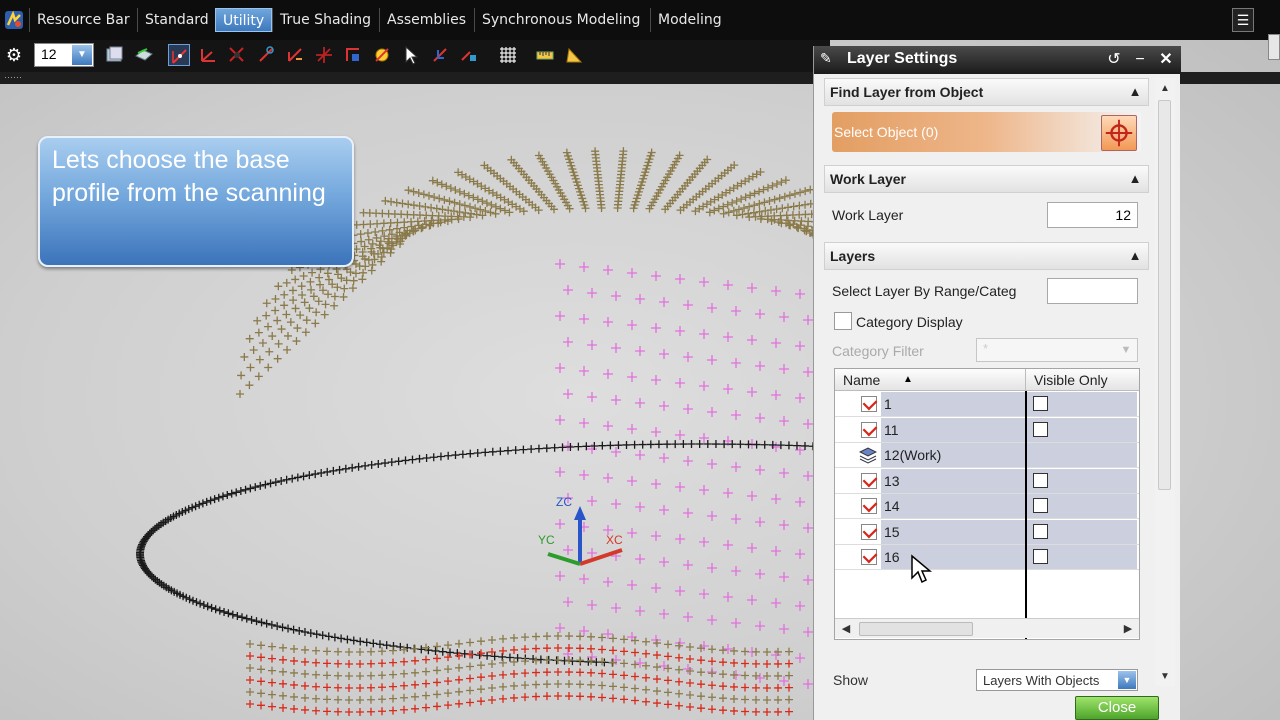  Describe the element at coordinates (878, 351) in the screenshot. I see `category-filter-label: Category Filter` at that location.